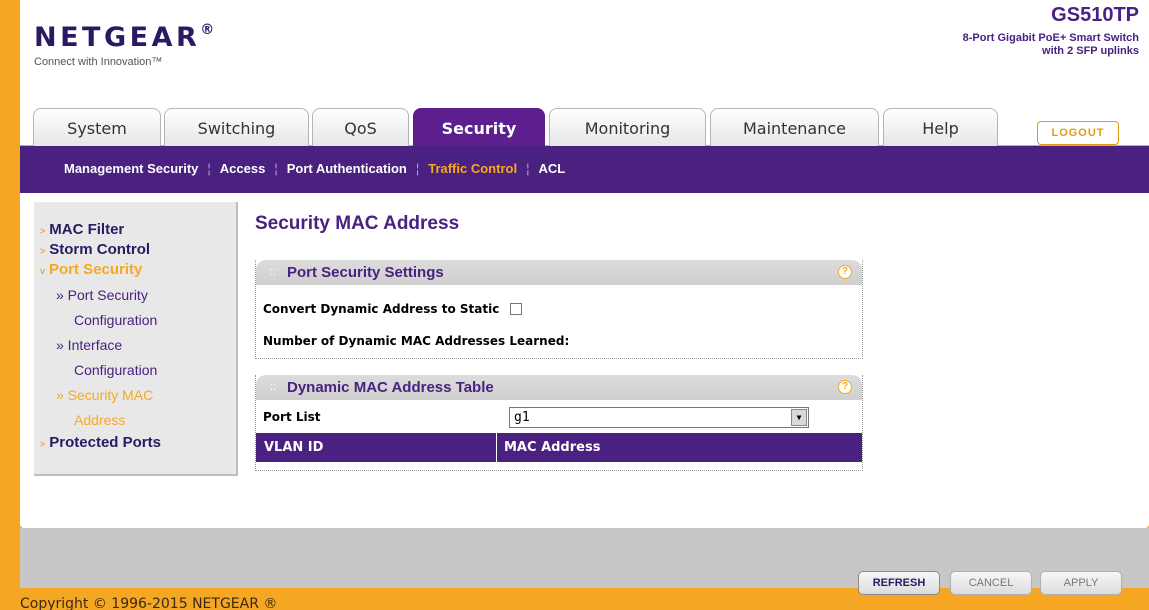 Image resolution: width=1149 pixels, height=610 pixels. I want to click on sidebar-subitem-label: » Security MAC, so click(105, 395).